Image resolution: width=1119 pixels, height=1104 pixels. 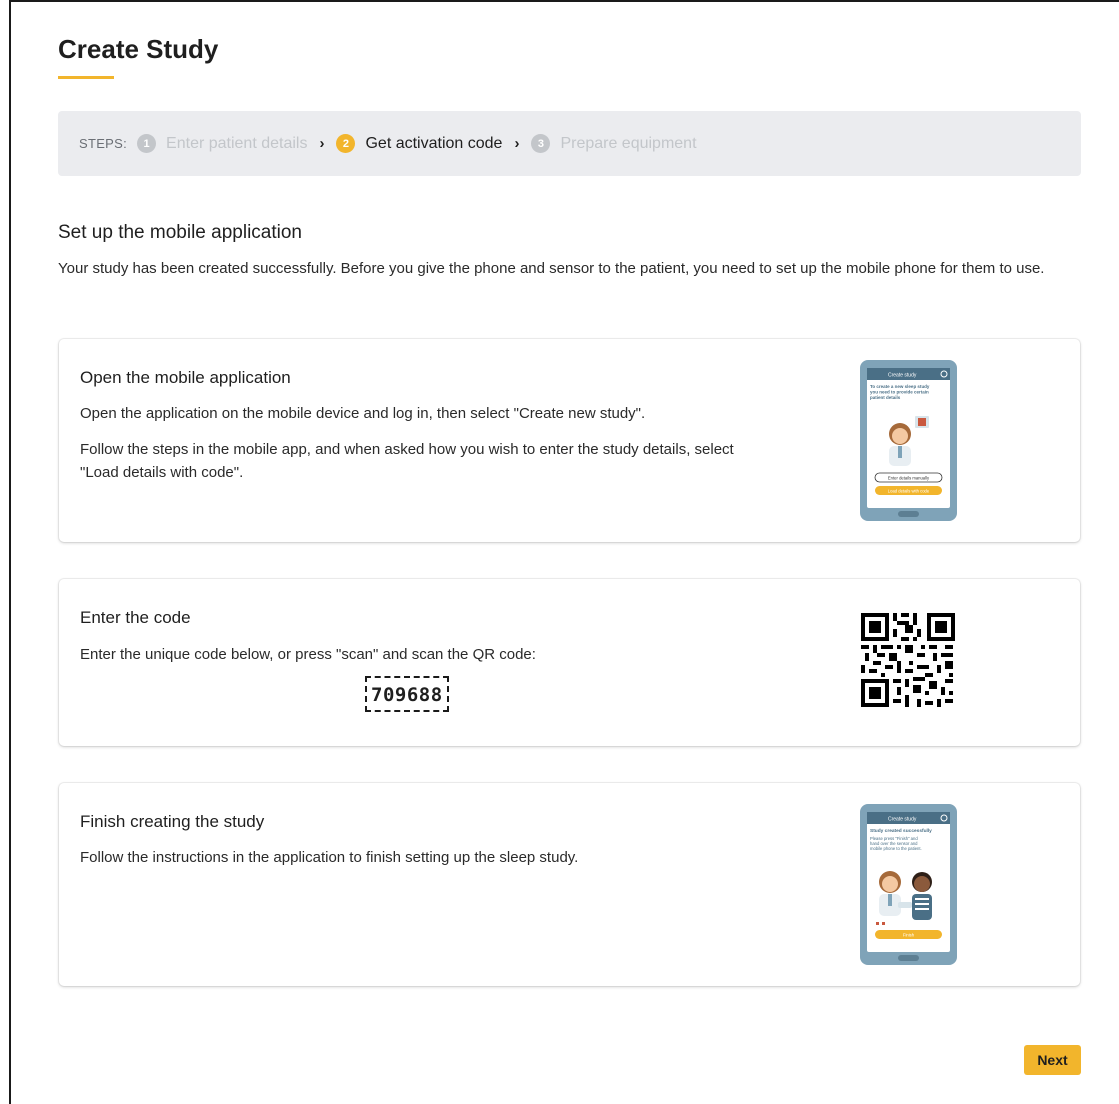 I want to click on svg-text: Enter details manually, so click(x=909, y=477).